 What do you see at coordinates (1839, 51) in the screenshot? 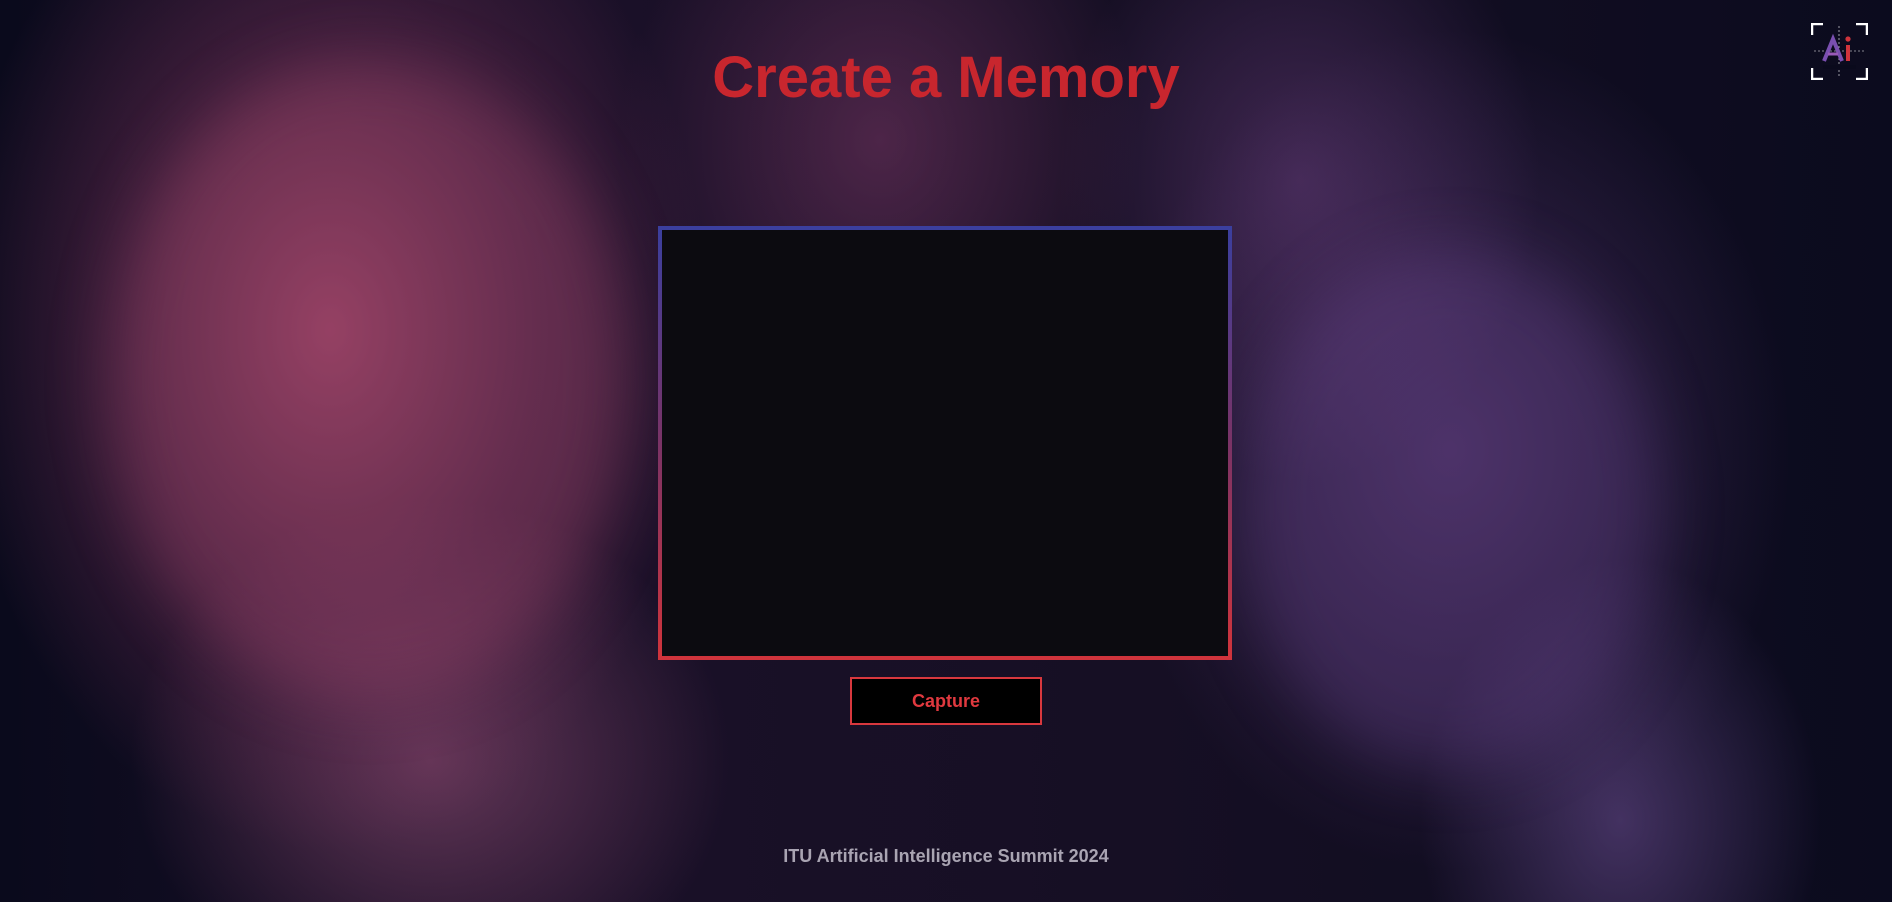
I see `ai-logo-icon` at bounding box center [1839, 51].